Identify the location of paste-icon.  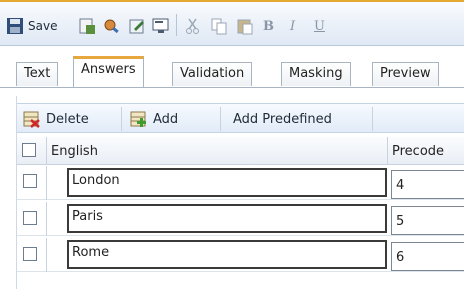
(245, 26).